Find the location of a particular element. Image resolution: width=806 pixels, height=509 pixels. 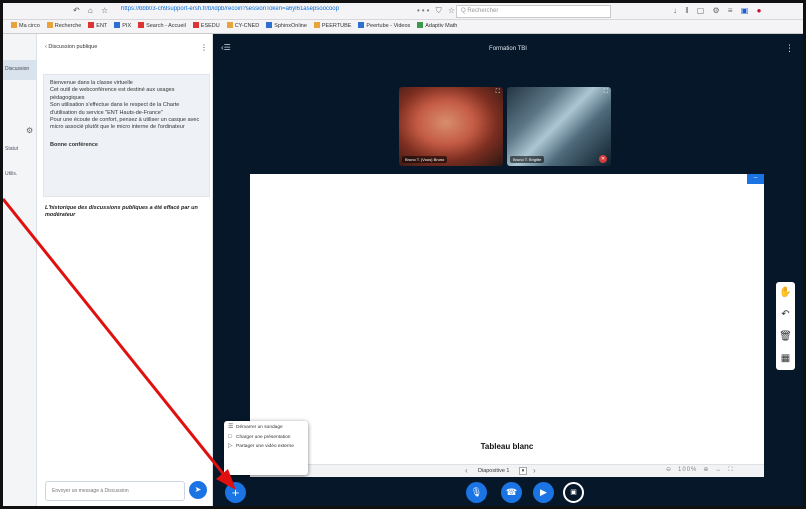

nav-item-users: Utilis. is located at coordinates (11, 174).